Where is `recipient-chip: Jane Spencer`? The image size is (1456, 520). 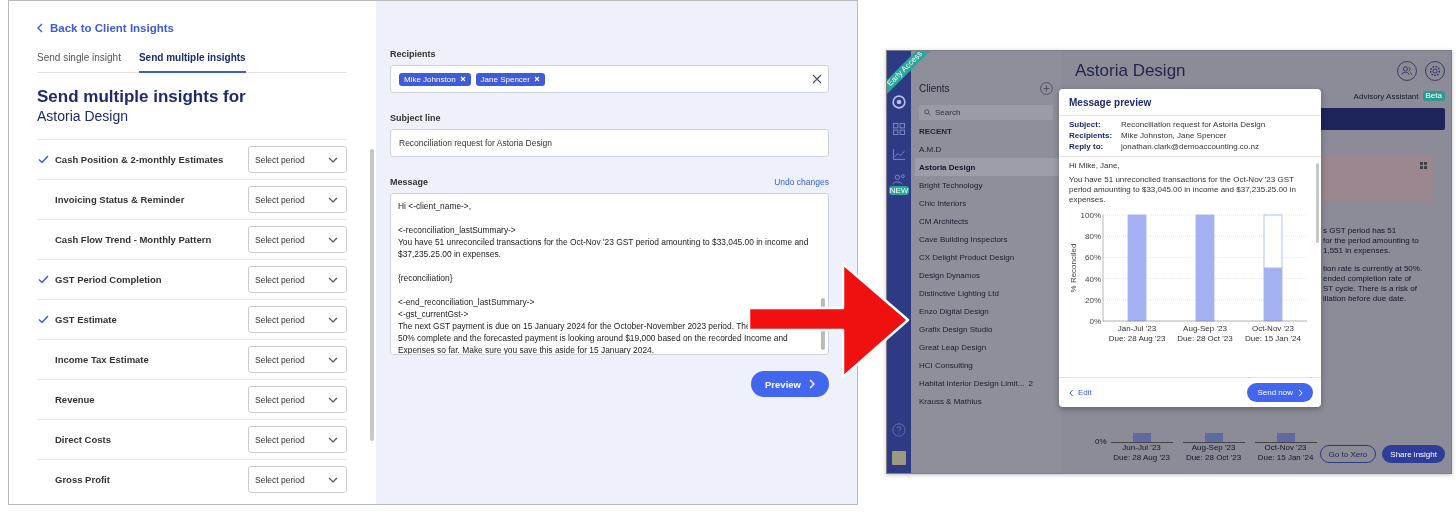 recipient-chip: Jane Spencer is located at coordinates (510, 79).